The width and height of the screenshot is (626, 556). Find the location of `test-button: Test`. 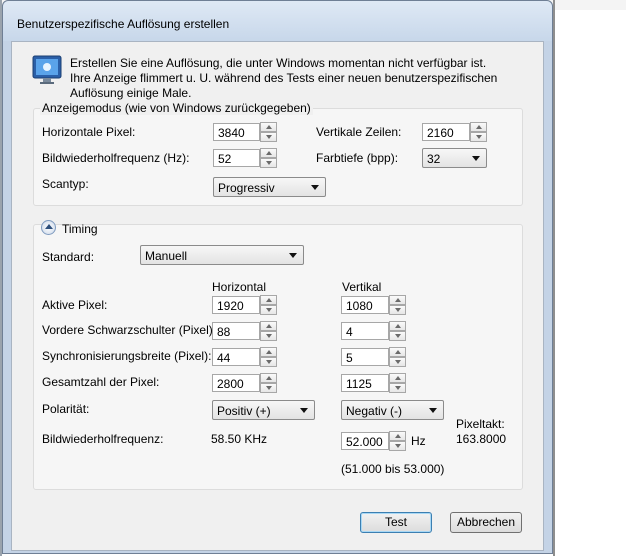

test-button: Test is located at coordinates (396, 522).